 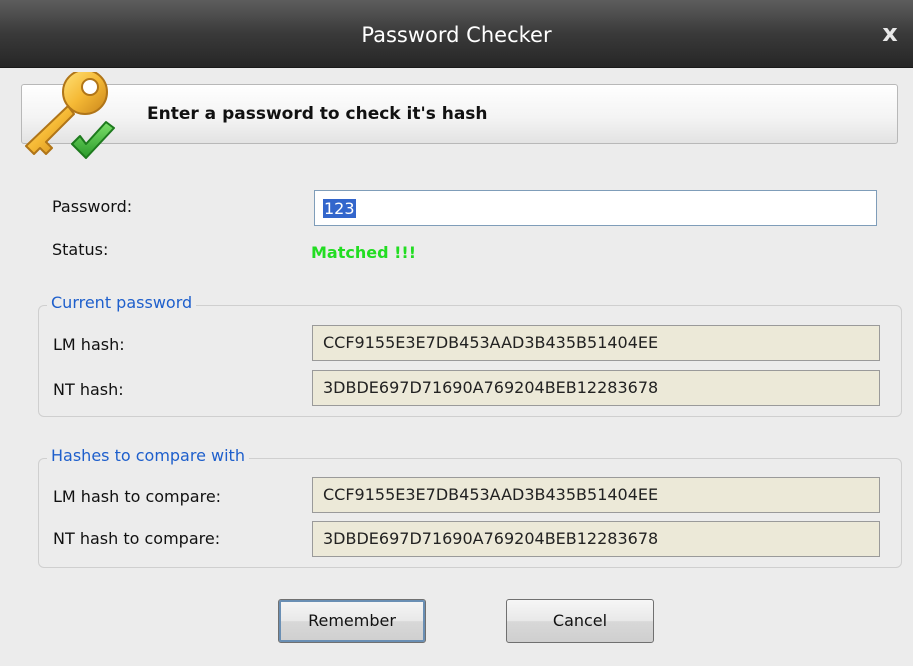 What do you see at coordinates (317, 114) in the screenshot?
I see `banner-text: Enter a password to check it's hash` at bounding box center [317, 114].